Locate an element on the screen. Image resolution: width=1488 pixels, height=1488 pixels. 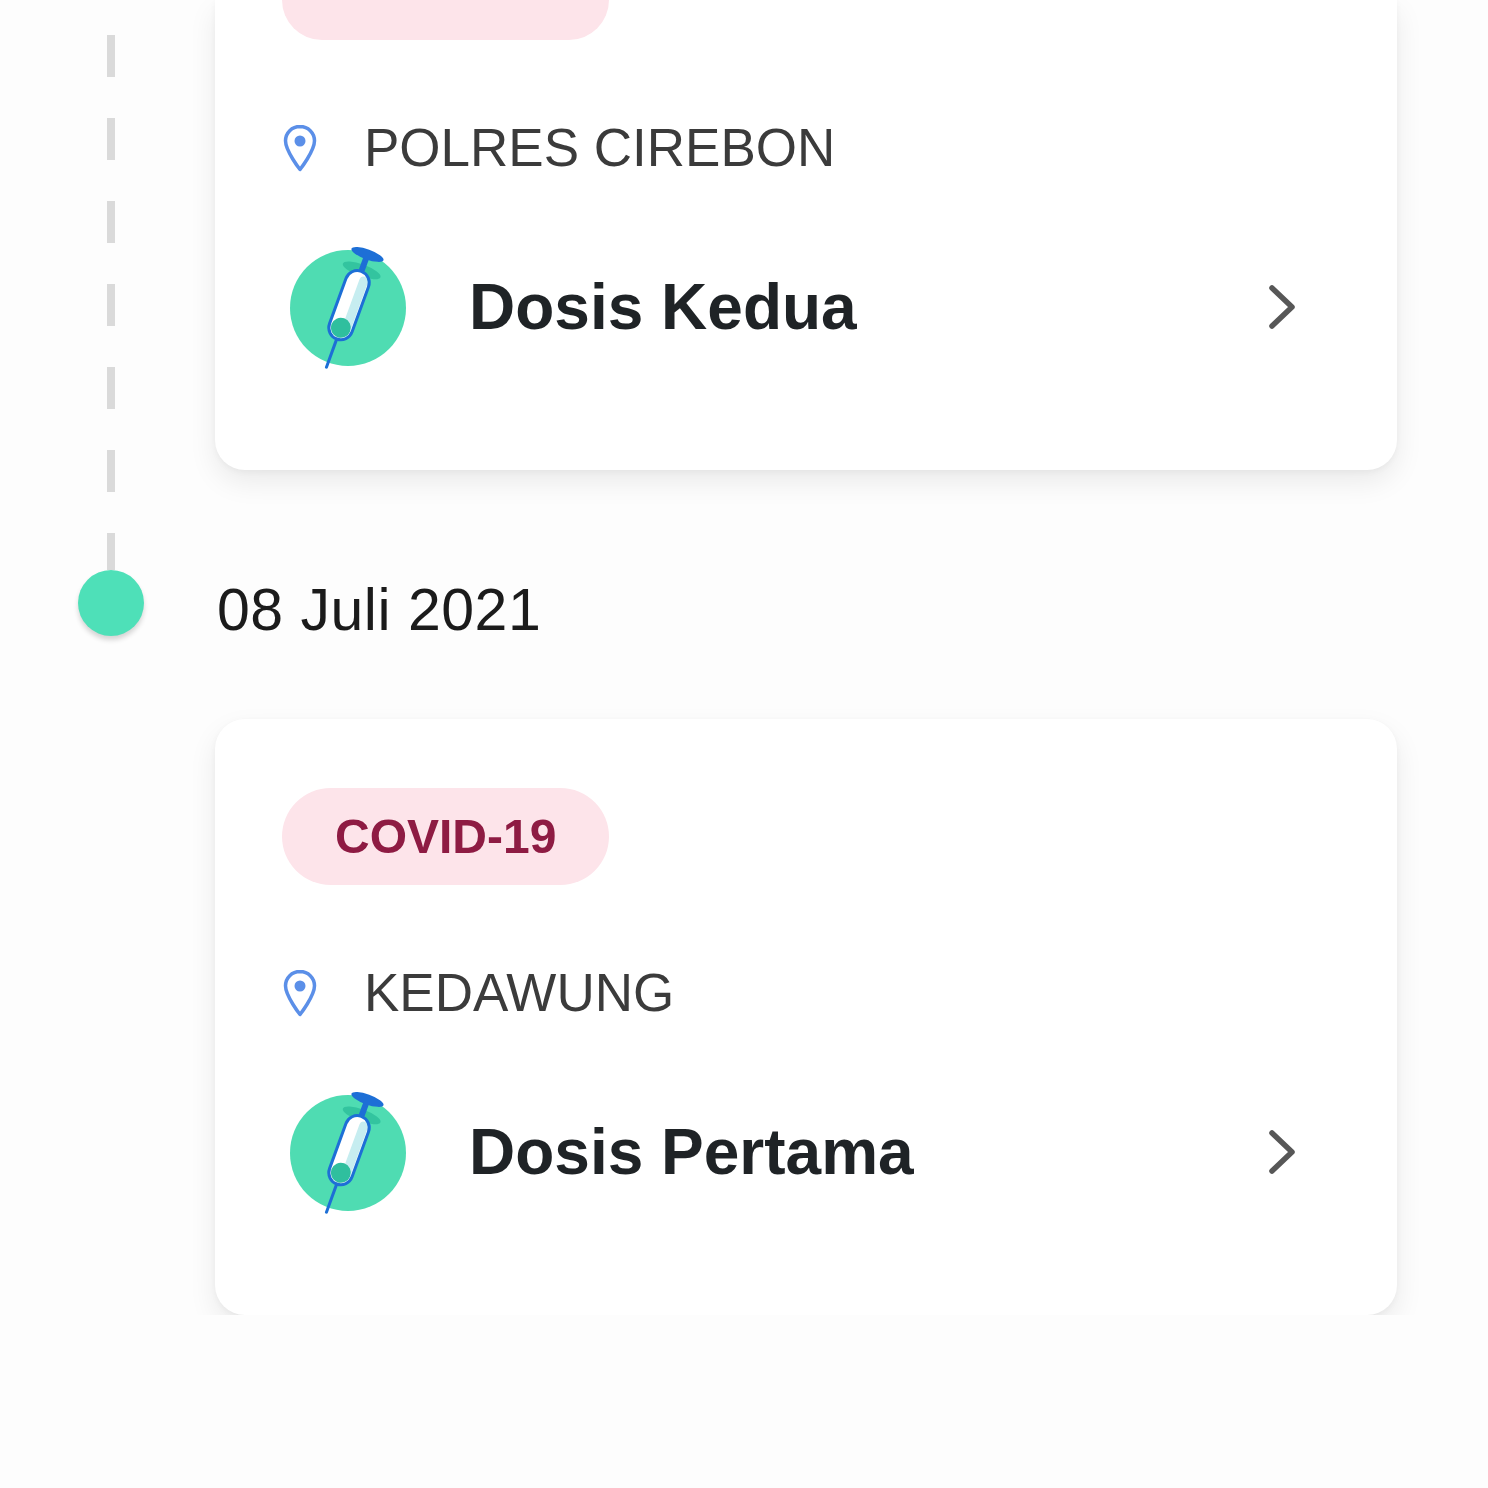
dose-label: Dosis Kedua is located at coordinates (663, 307).